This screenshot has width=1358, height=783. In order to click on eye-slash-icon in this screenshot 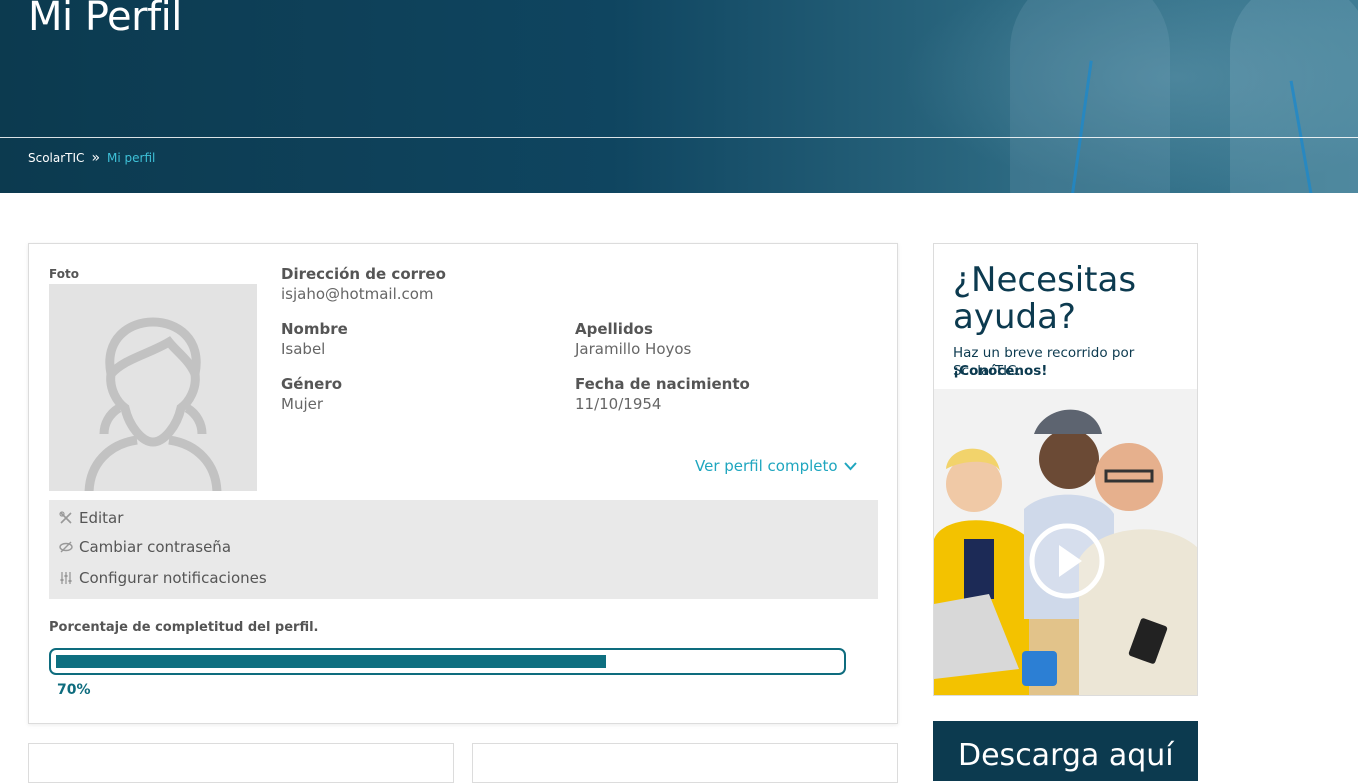, I will do `click(66, 547)`.